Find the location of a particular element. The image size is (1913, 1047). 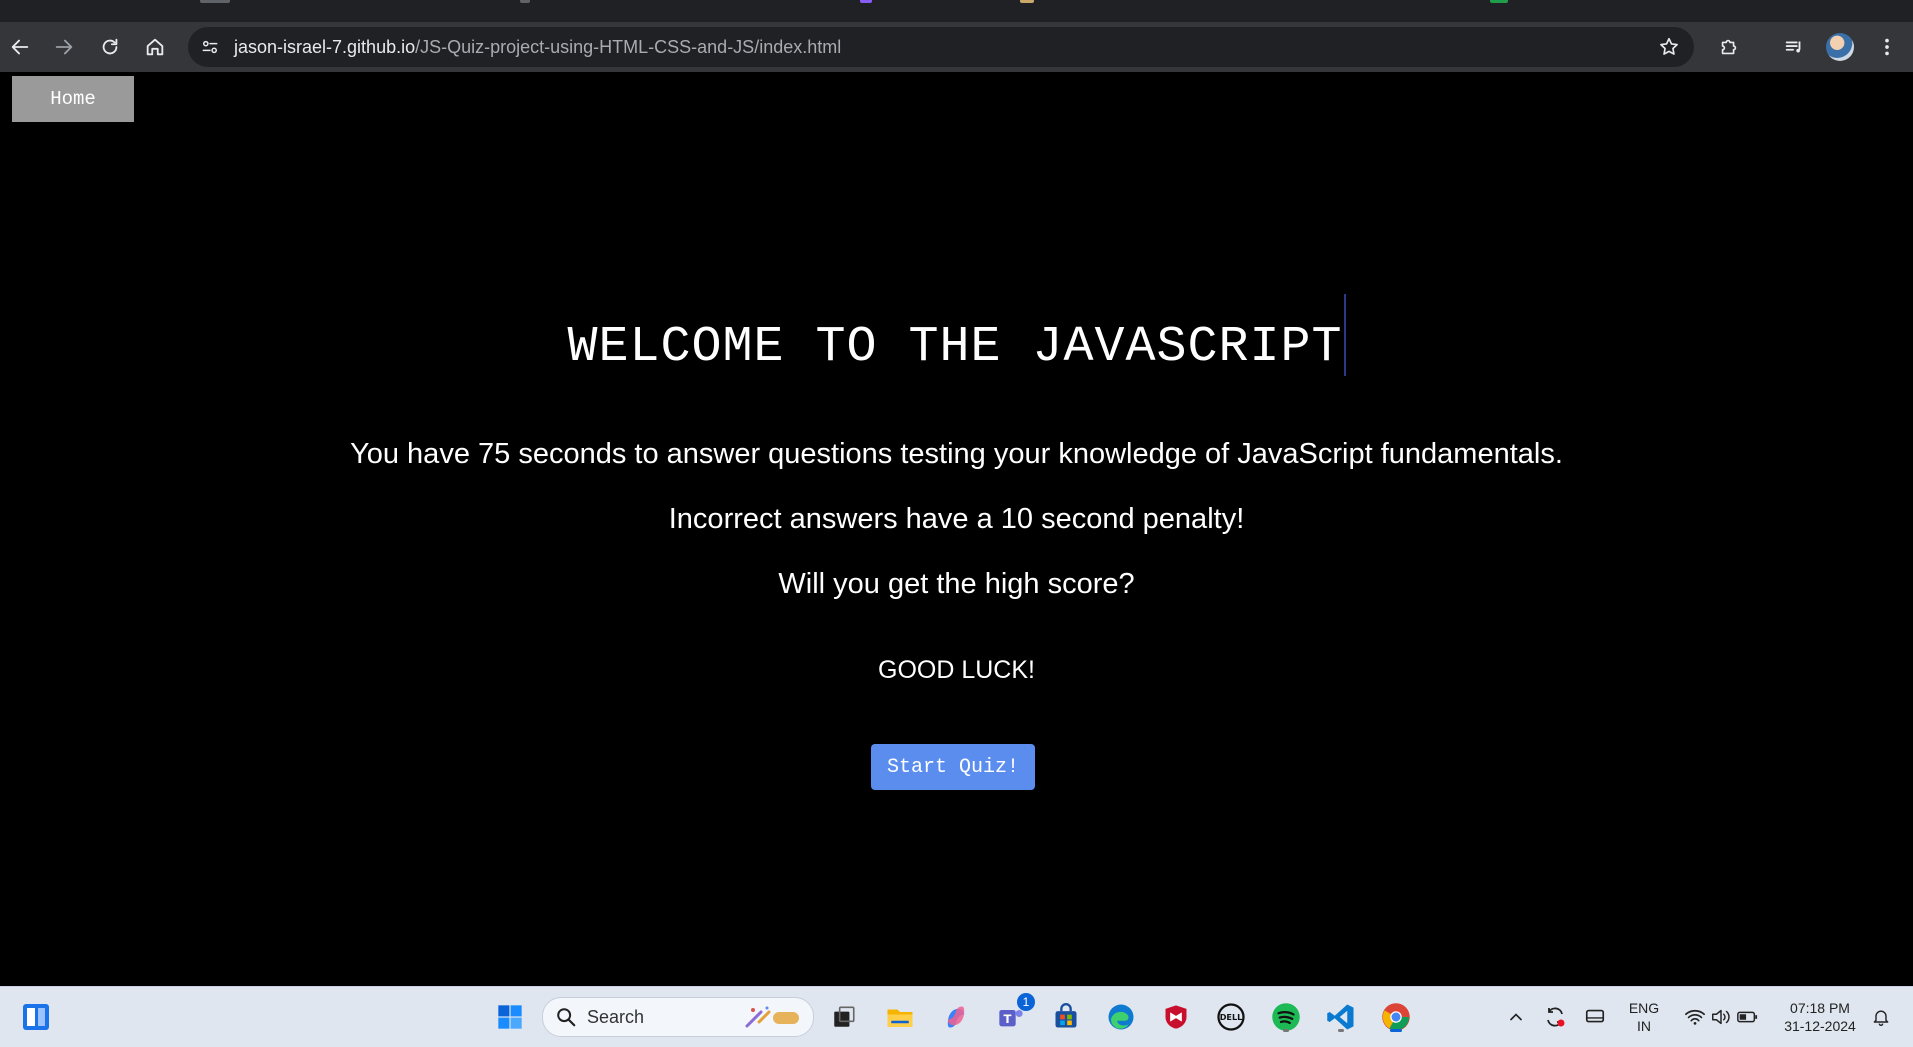

taskbar-spotify is located at coordinates (1286, 1017).